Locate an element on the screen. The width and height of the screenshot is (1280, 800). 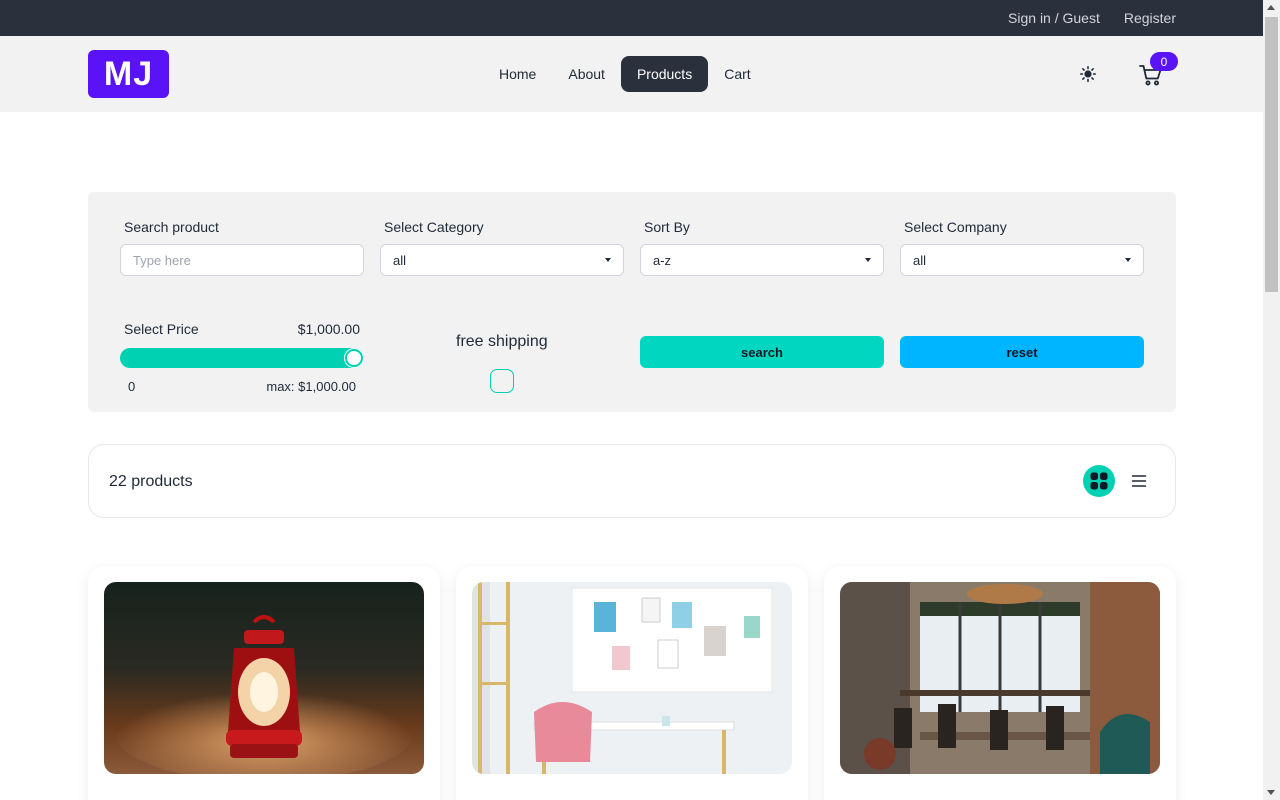
list-view-button is located at coordinates (1139, 481).